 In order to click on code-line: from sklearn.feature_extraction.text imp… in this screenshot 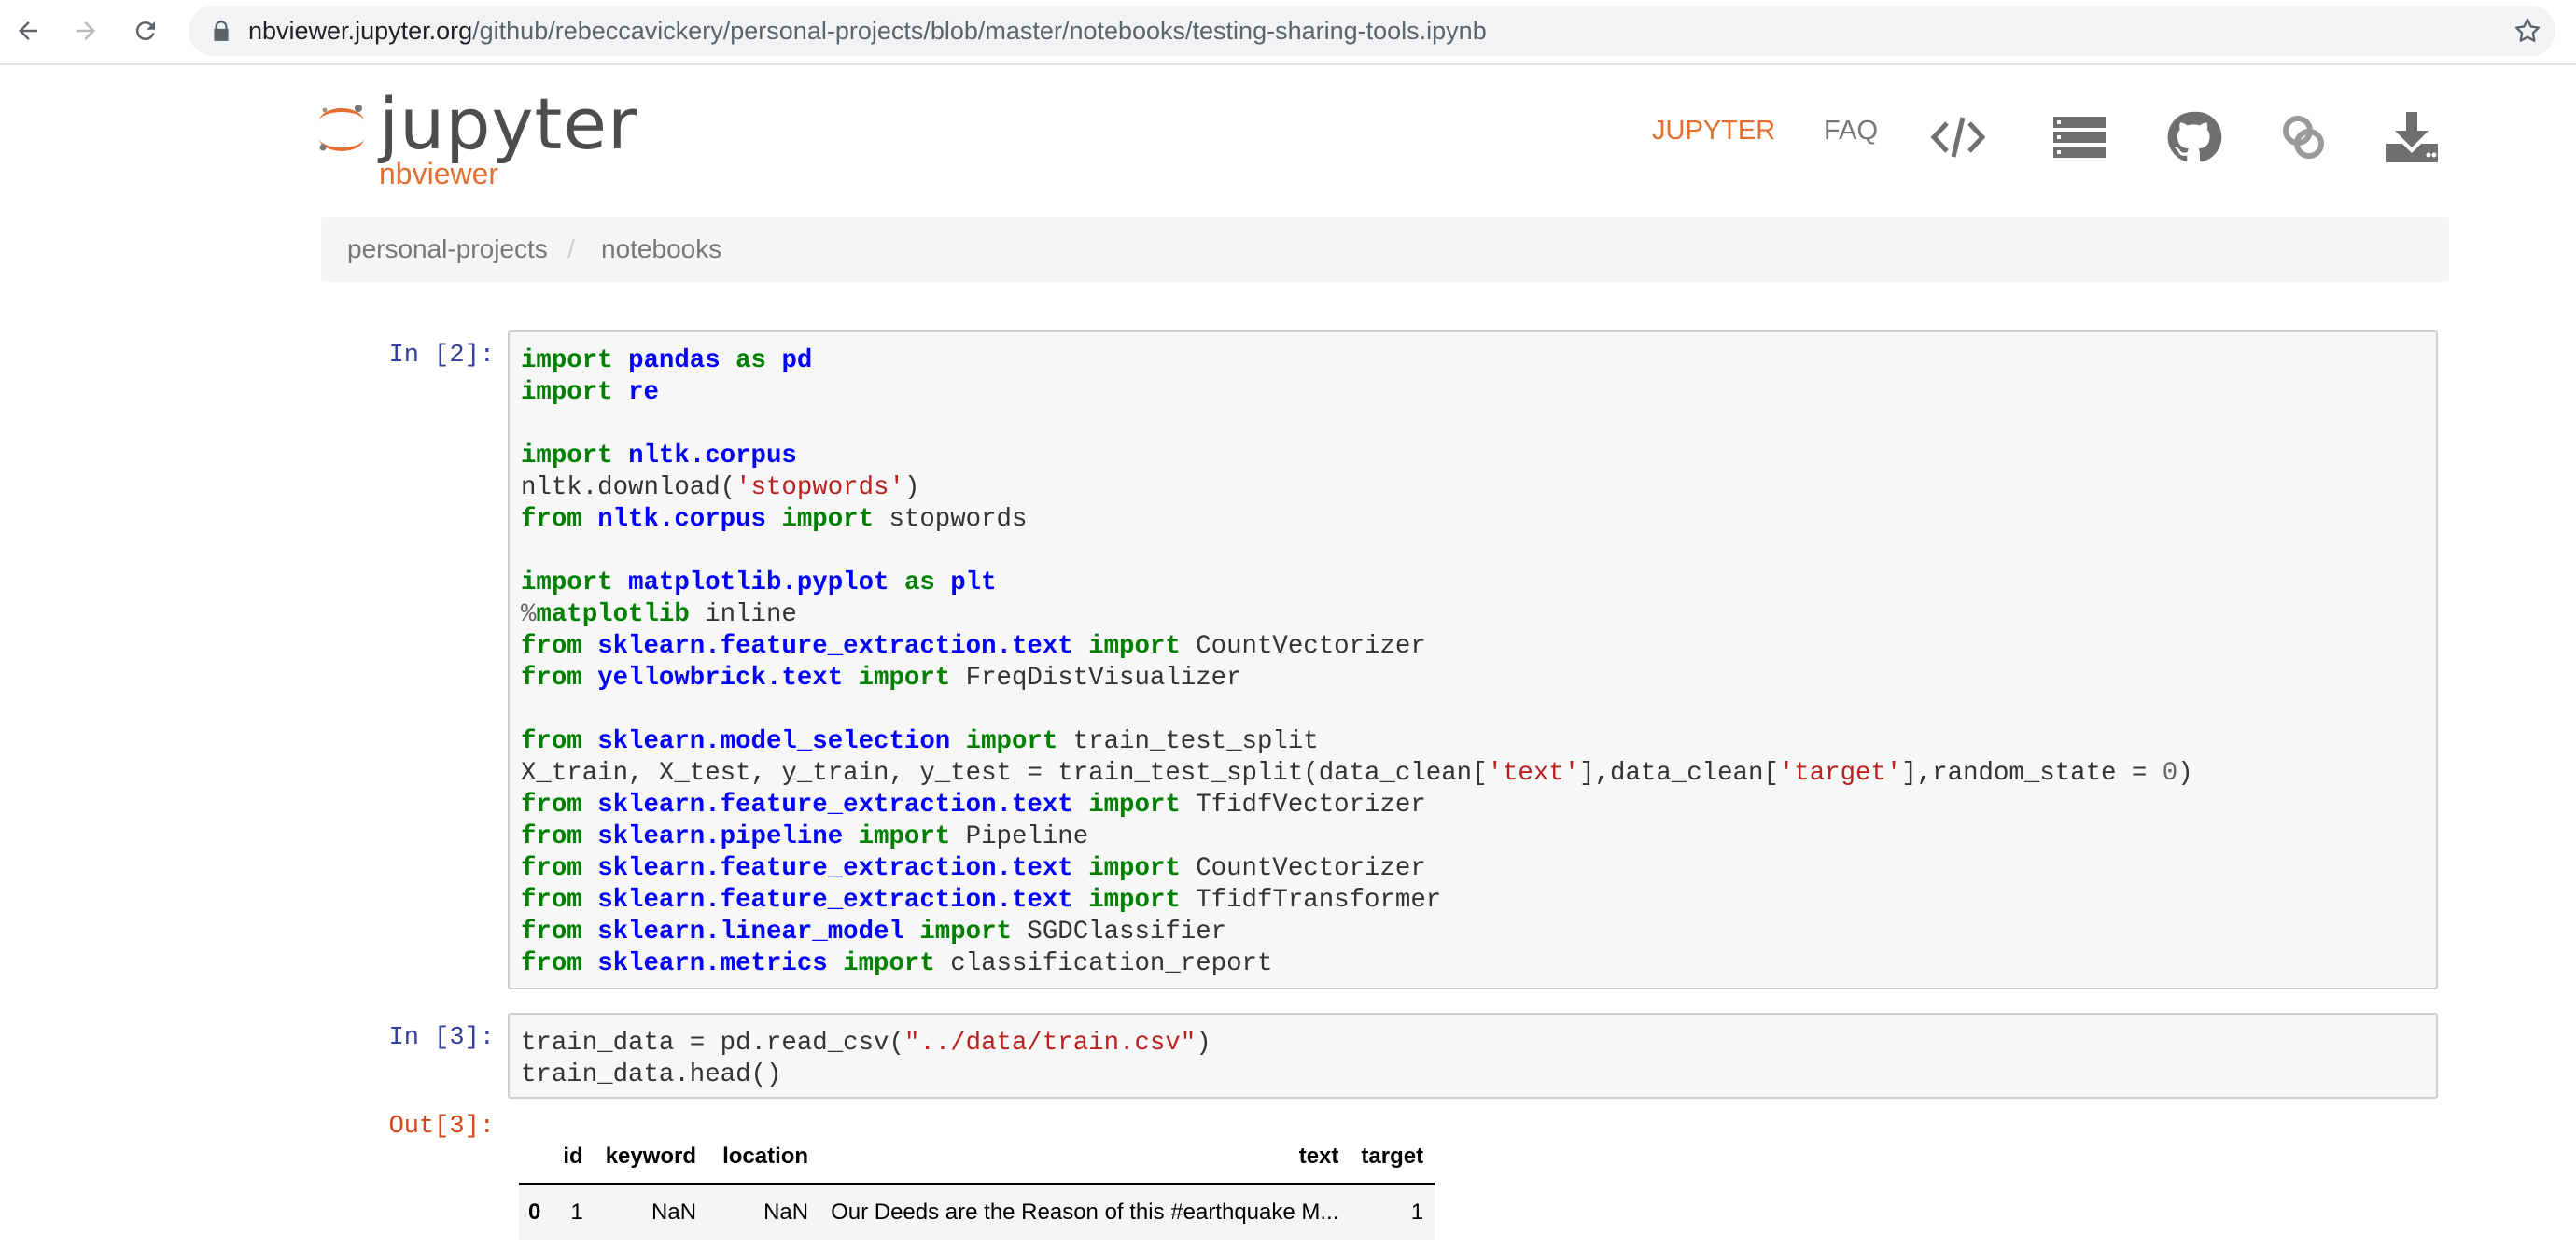, I will do `click(1357, 869)`.